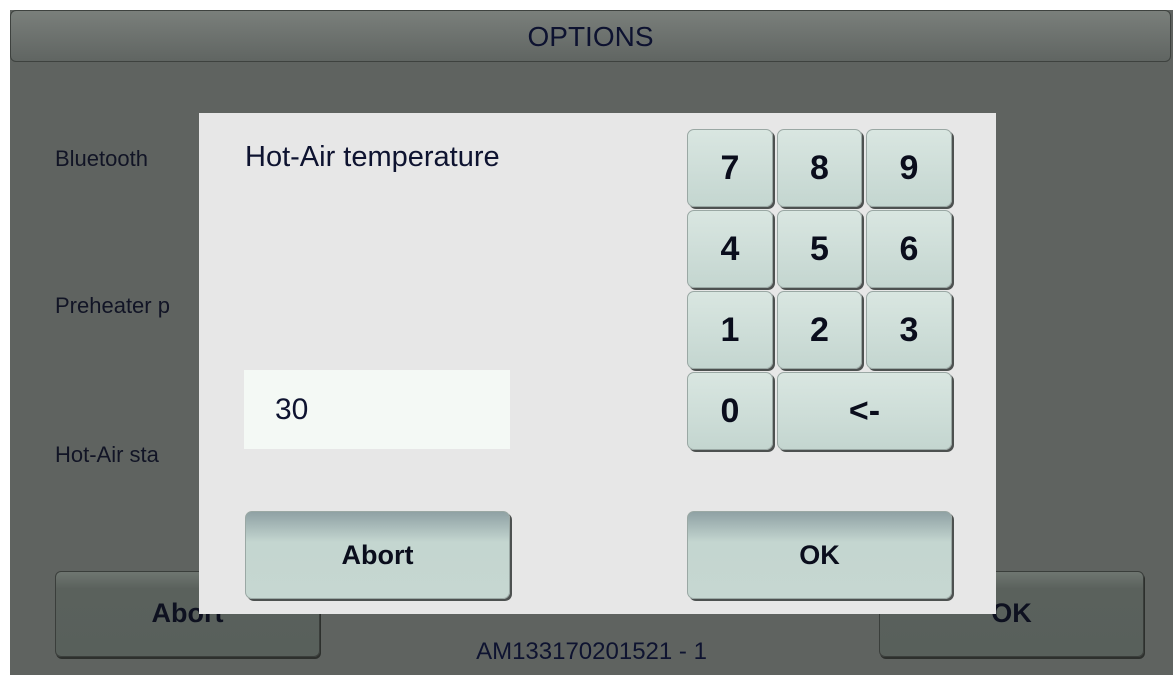 The image size is (1173, 675). Describe the element at coordinates (112, 305) in the screenshot. I see `preheater-label: Preheater p` at that location.